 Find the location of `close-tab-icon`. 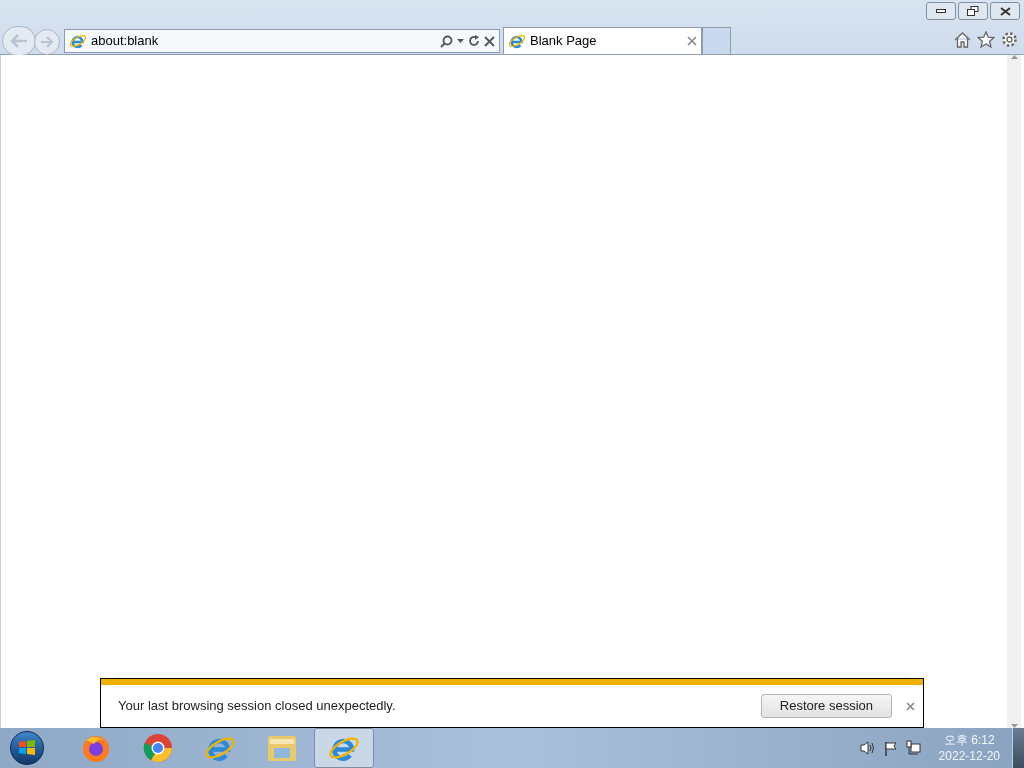

close-tab-icon is located at coordinates (692, 41).